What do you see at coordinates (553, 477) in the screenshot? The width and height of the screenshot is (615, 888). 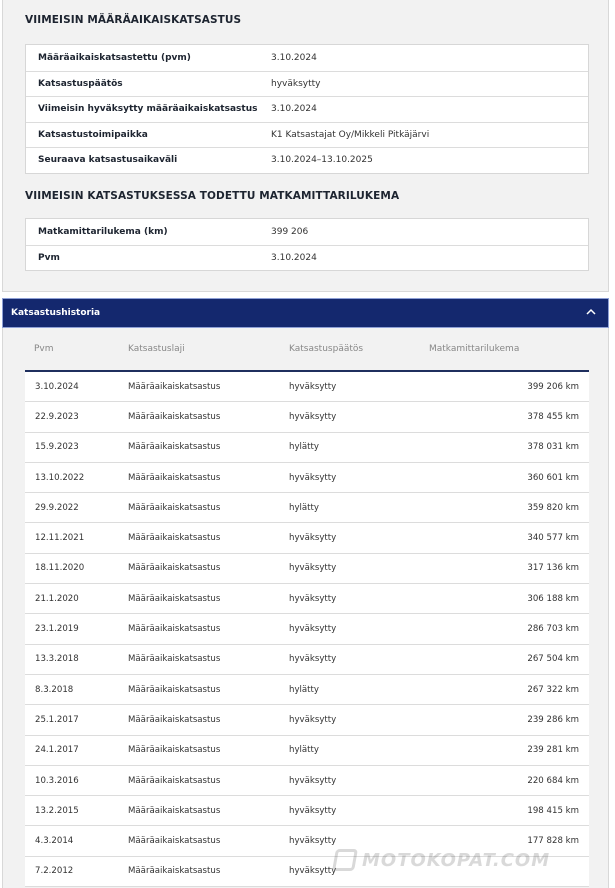 I see `cell-odometer: 360 601 km` at bounding box center [553, 477].